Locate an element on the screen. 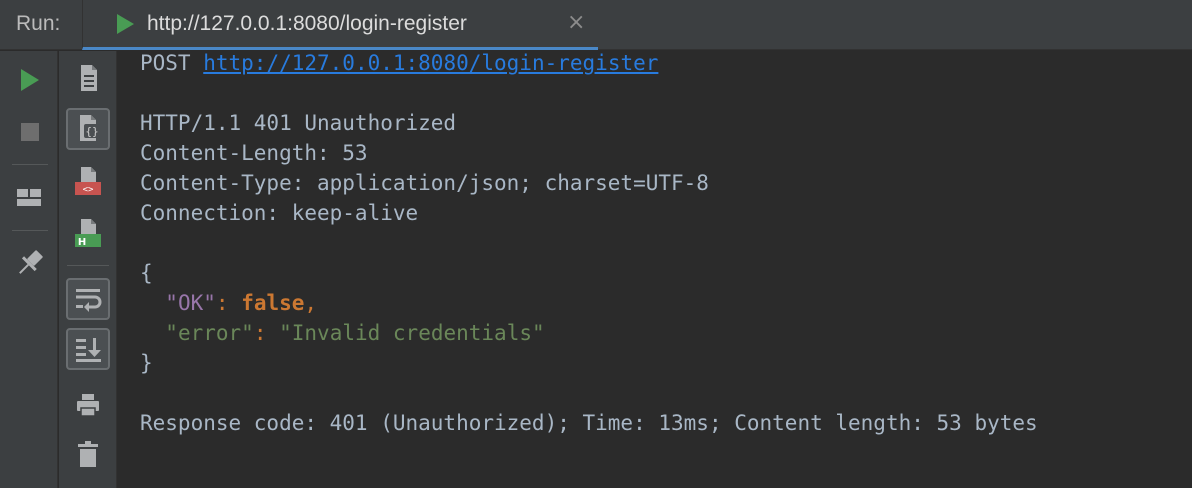 This screenshot has width=1192, height=488. header-line: Connection: keep-alive is located at coordinates (279, 213).